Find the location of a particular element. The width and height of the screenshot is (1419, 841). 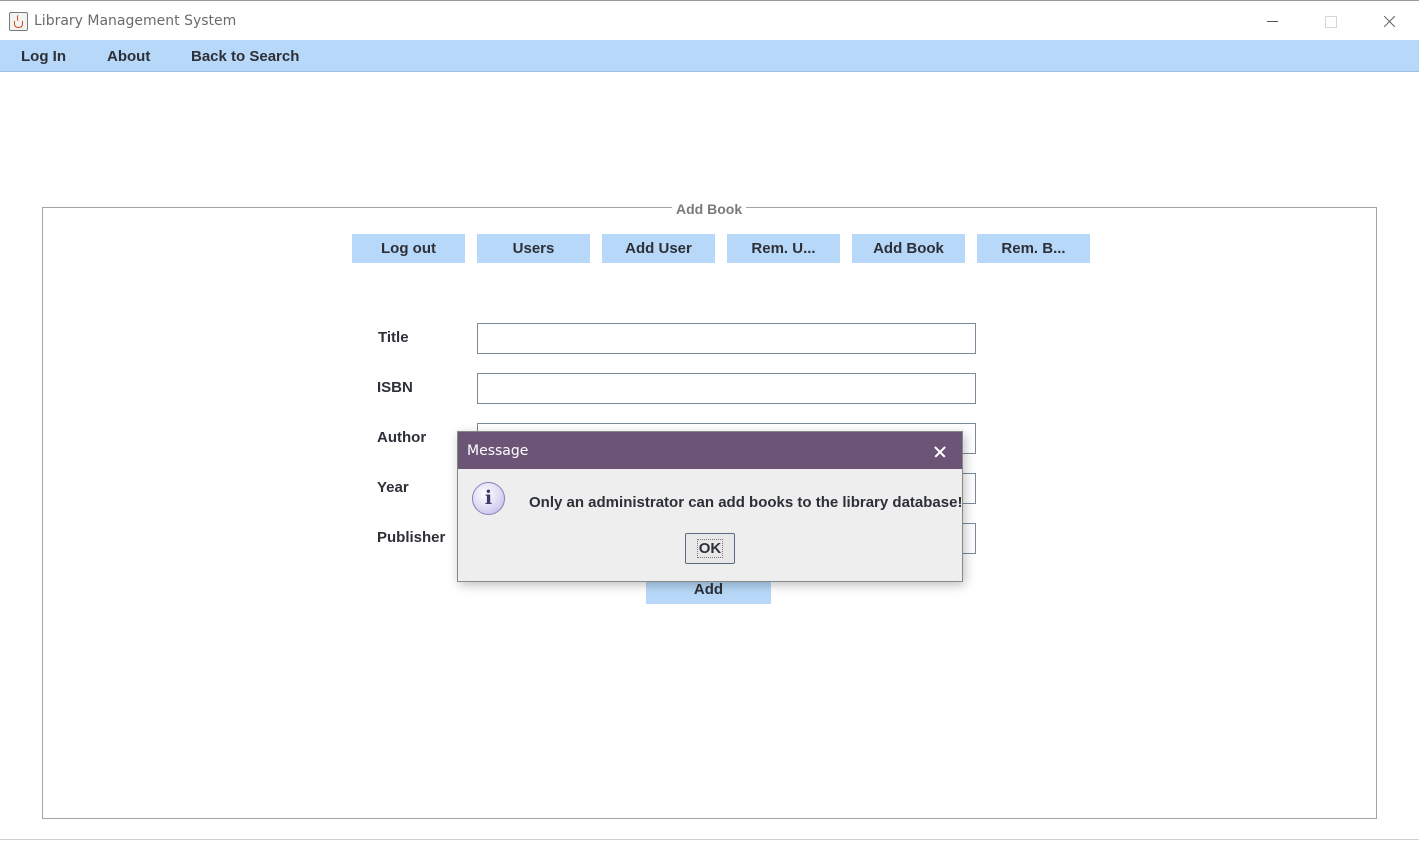

dialog-titlebar: Message is located at coordinates (710, 450).